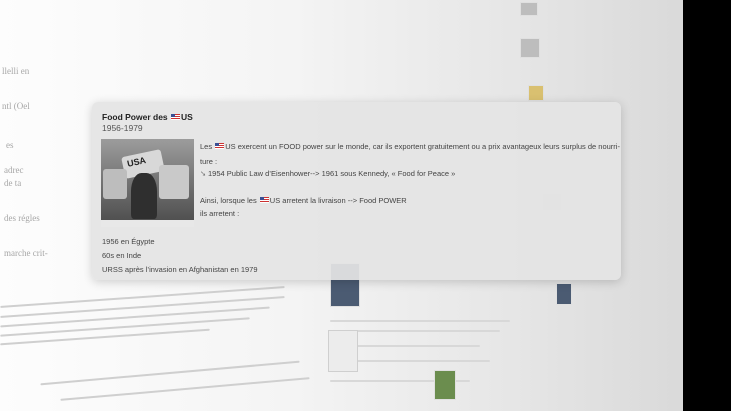  Describe the element at coordinates (207, 146) in the screenshot. I see `para1-part1: Les` at that location.